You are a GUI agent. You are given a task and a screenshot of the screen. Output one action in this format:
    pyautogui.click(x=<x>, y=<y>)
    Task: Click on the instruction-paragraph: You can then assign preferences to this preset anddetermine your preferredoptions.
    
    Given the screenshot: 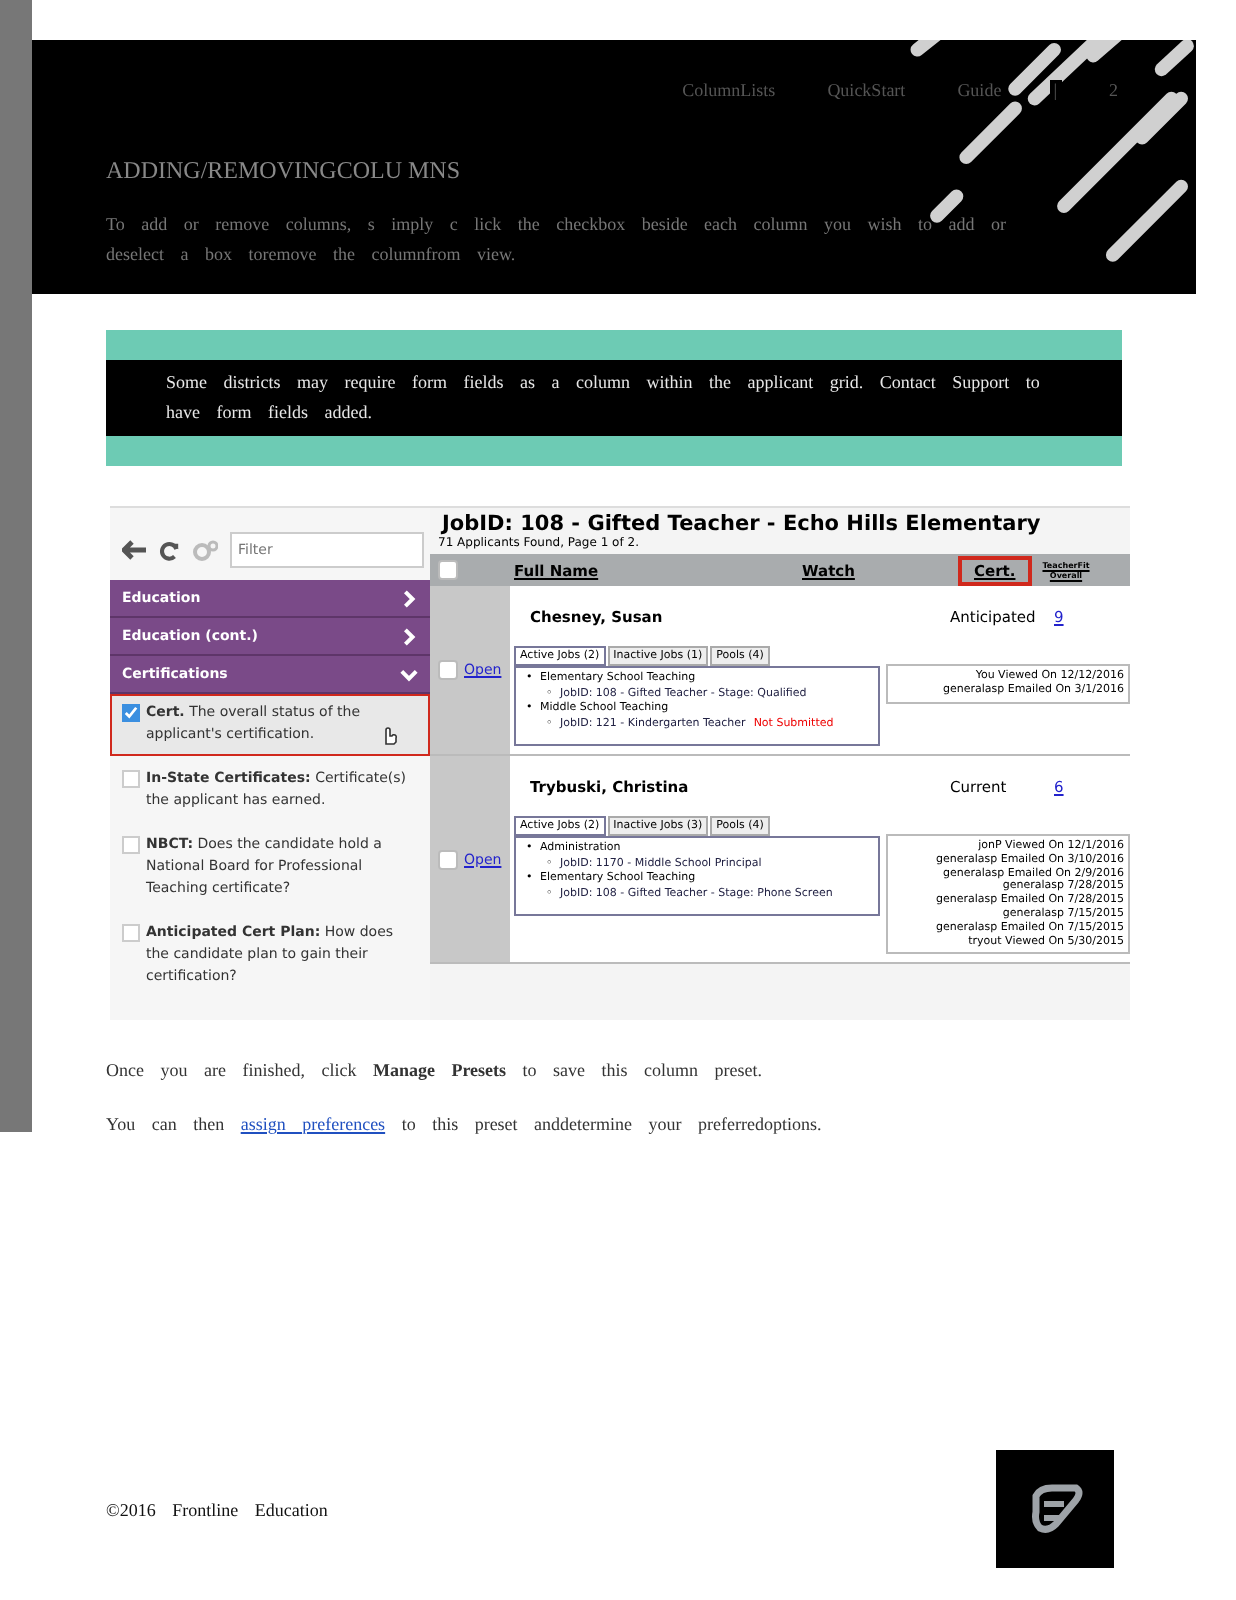 What is the action you would take?
    pyautogui.click(x=464, y=1124)
    